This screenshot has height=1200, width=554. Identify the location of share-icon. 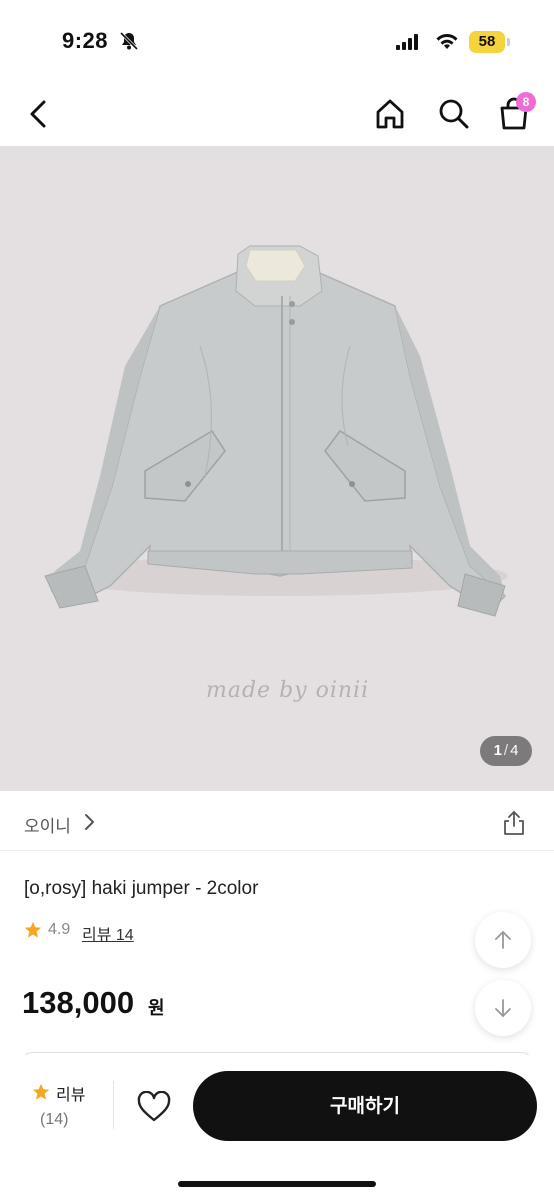
(514, 823).